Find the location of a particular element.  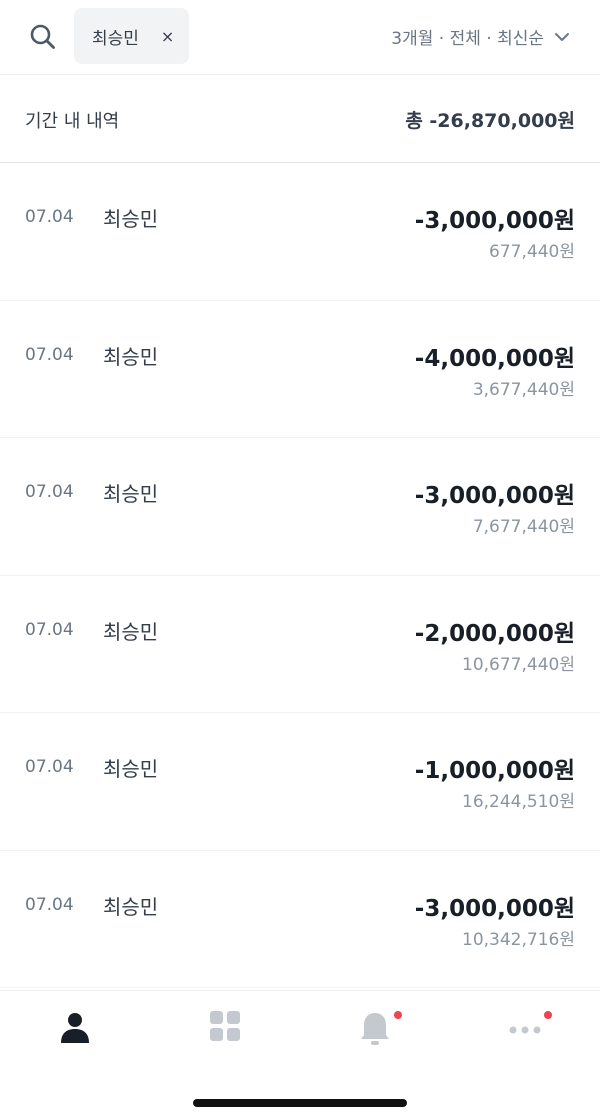

transaction-row: 07.04 최승민 -3,000,000원 677,440원 is located at coordinates (300, 232).